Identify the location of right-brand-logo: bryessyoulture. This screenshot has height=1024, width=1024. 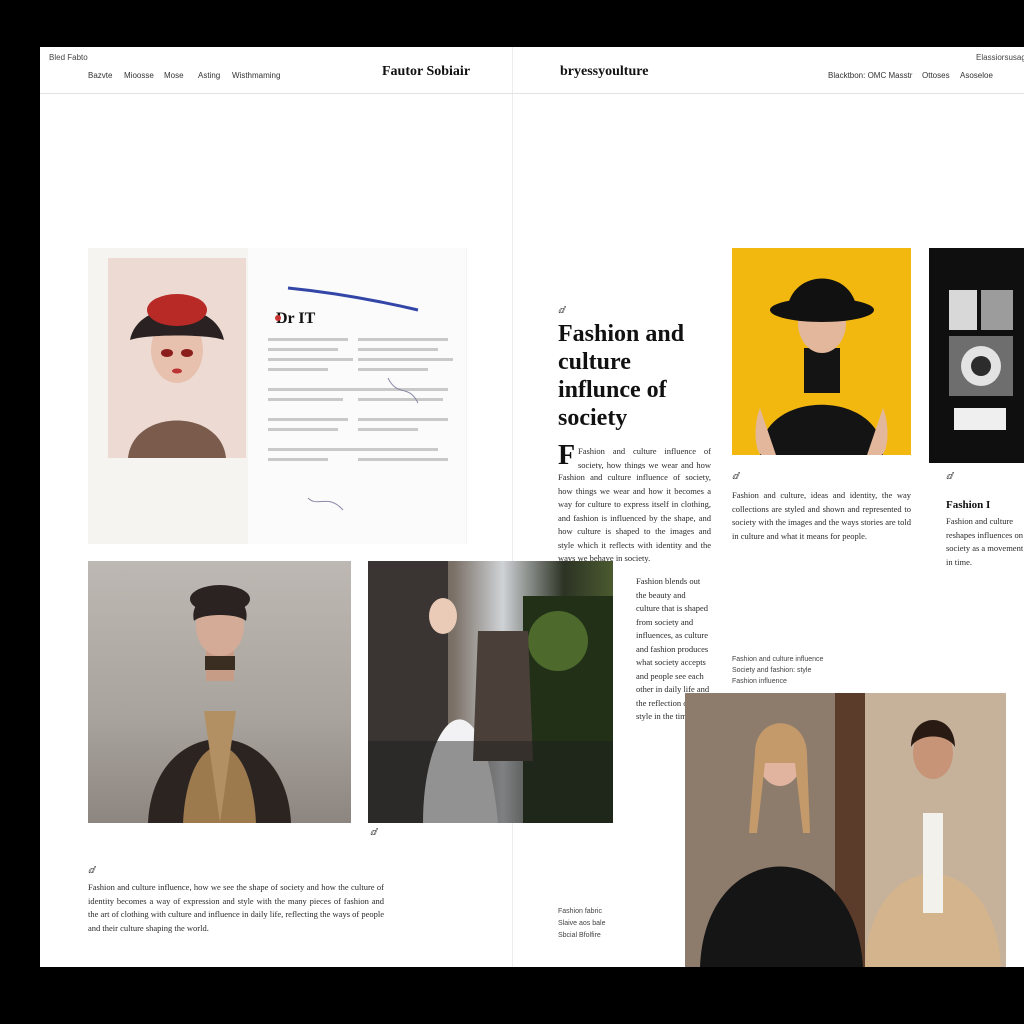
(604, 72).